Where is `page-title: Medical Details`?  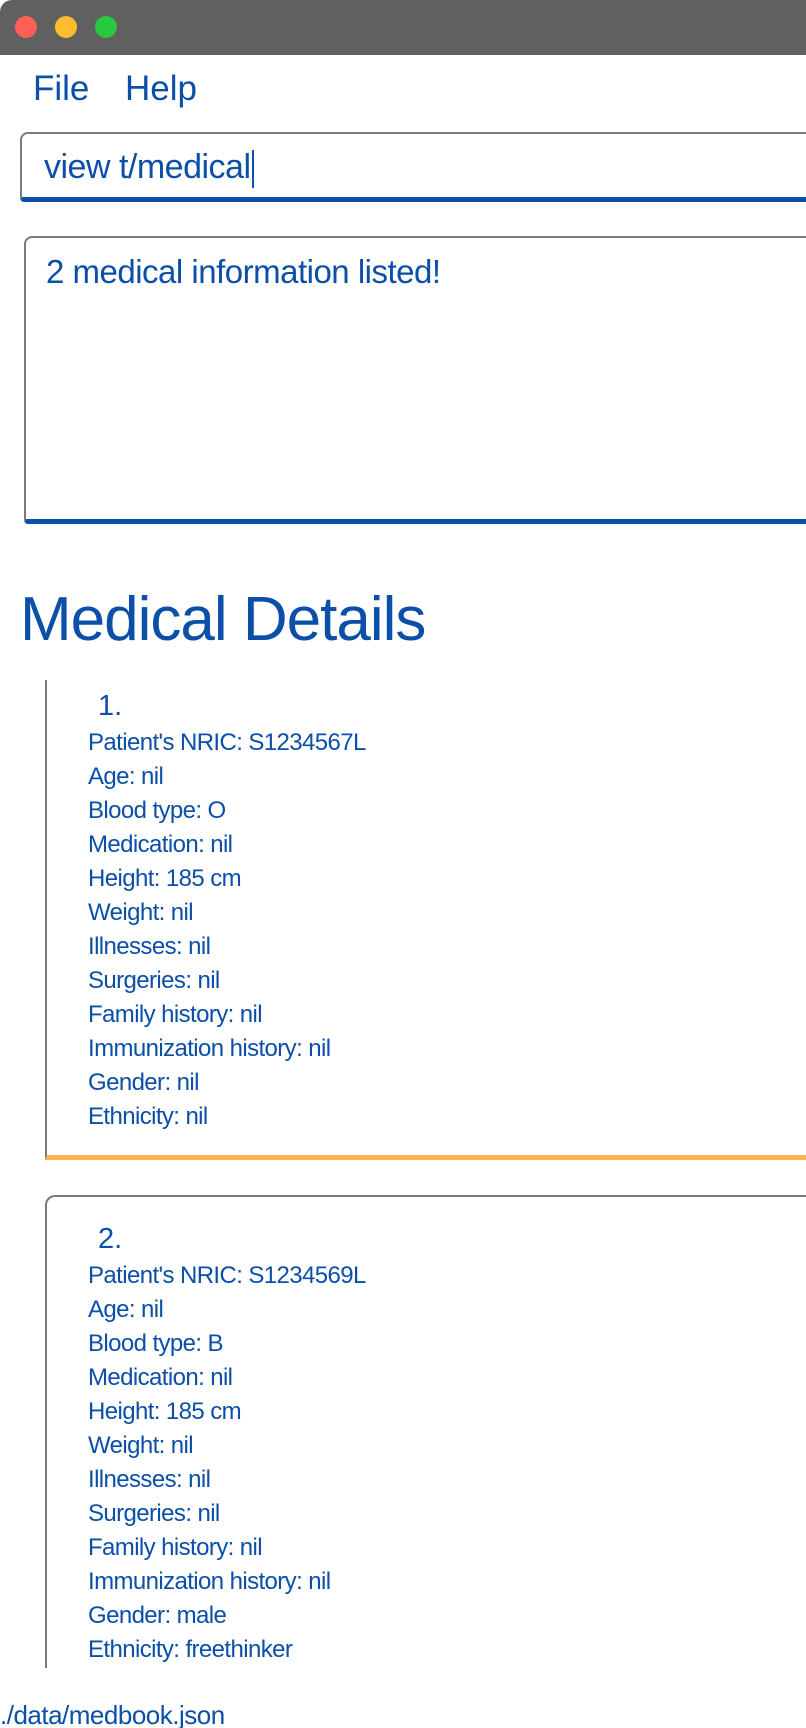
page-title: Medical Details is located at coordinates (223, 619).